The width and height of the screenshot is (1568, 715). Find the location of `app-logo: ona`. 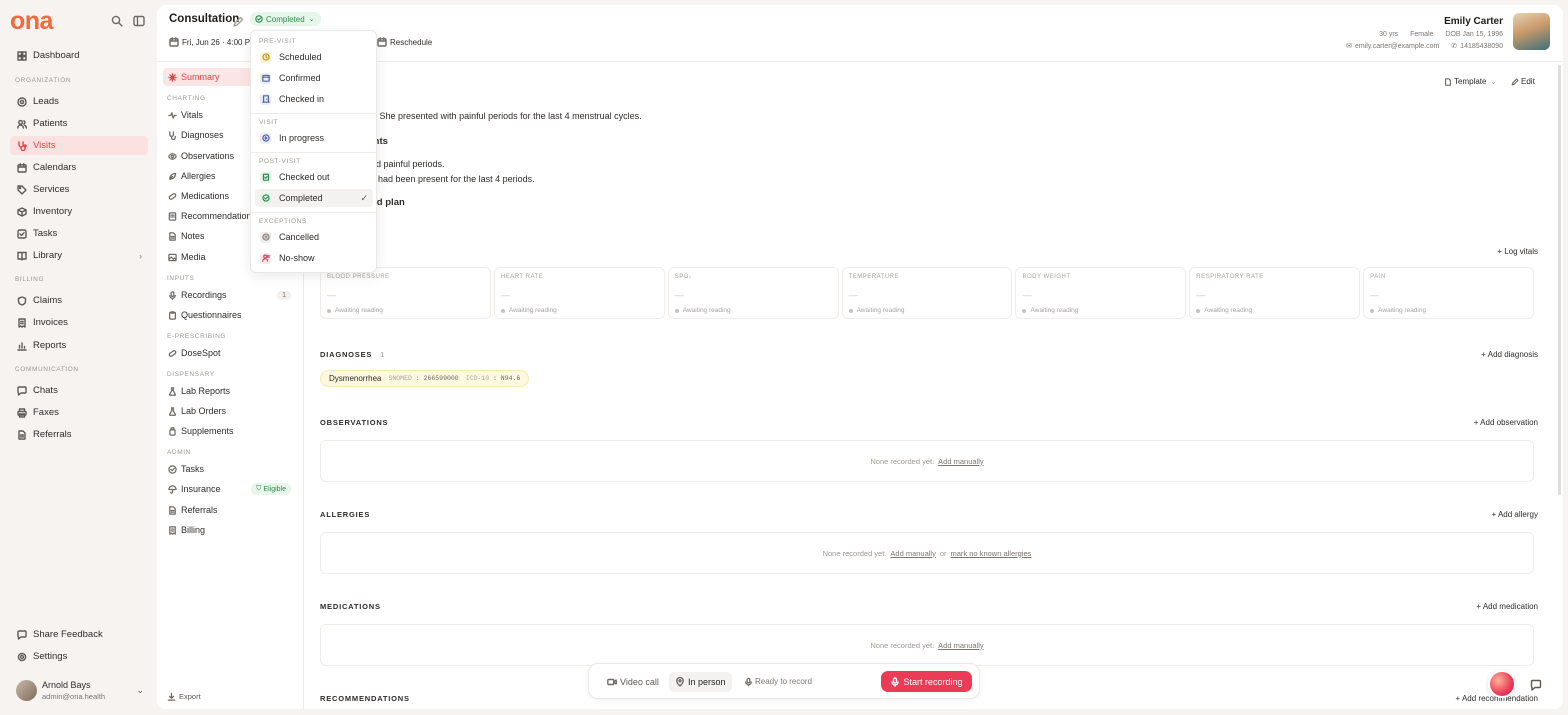

app-logo: ona is located at coordinates (31, 21).